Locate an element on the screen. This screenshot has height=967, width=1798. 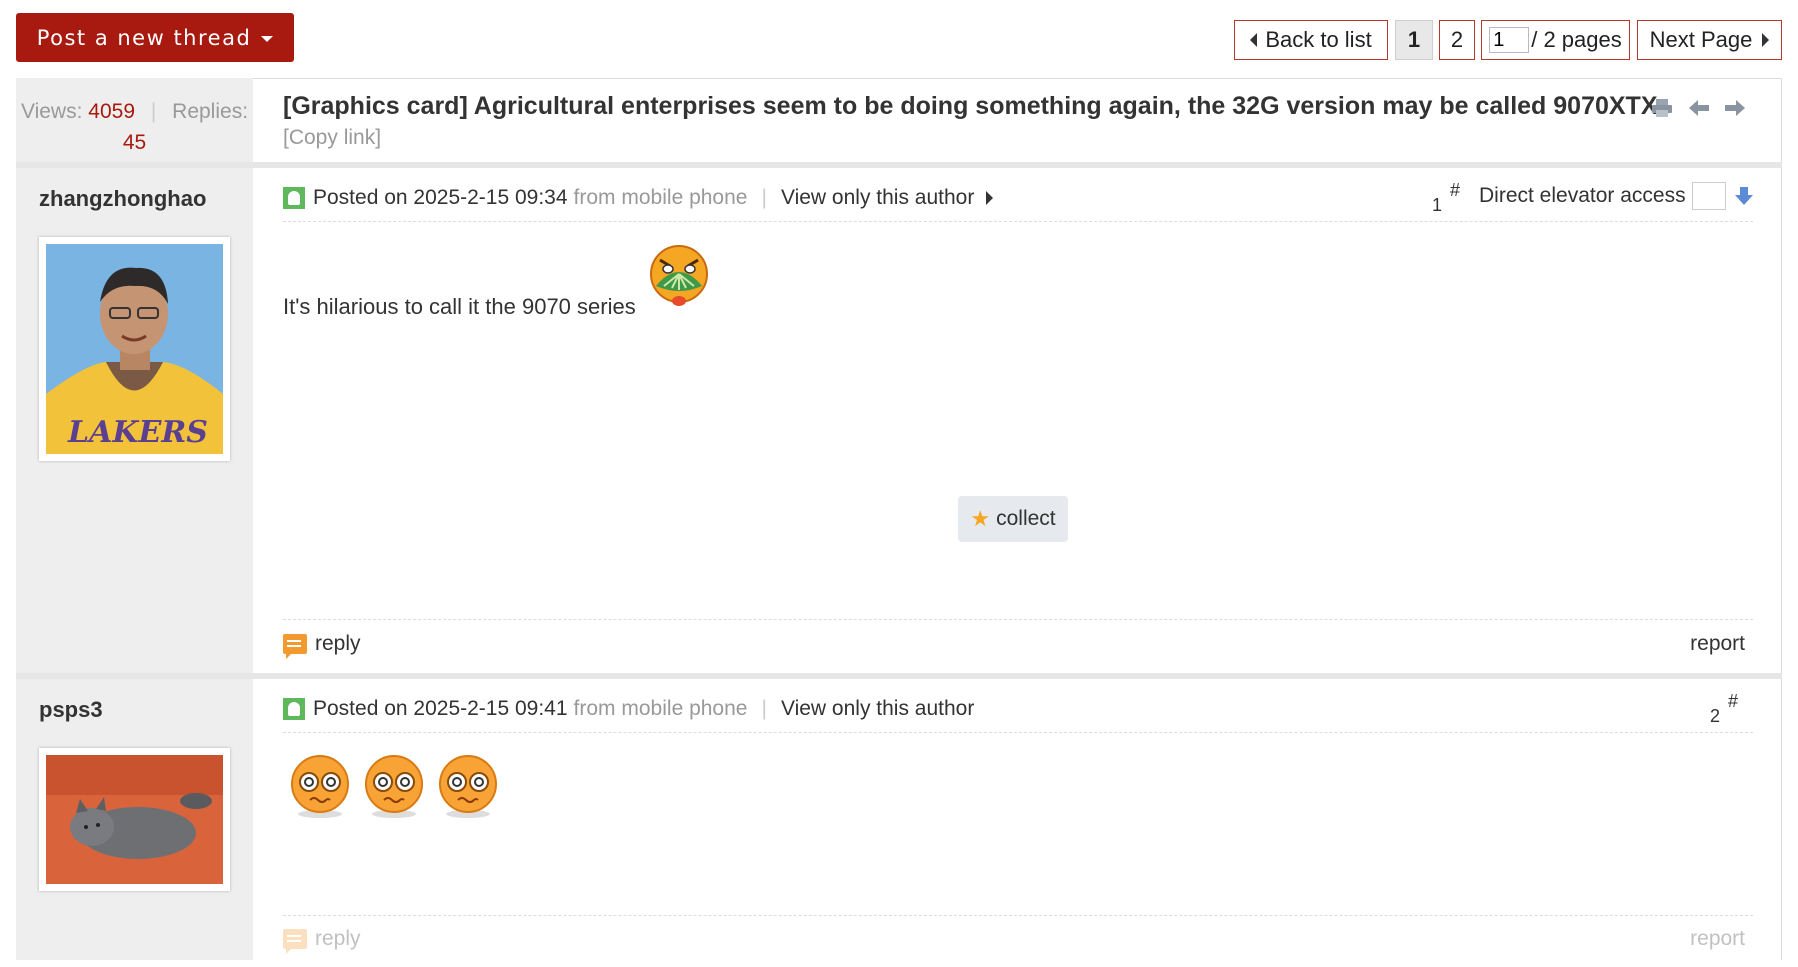
collect-label: collect is located at coordinates (1026, 518).